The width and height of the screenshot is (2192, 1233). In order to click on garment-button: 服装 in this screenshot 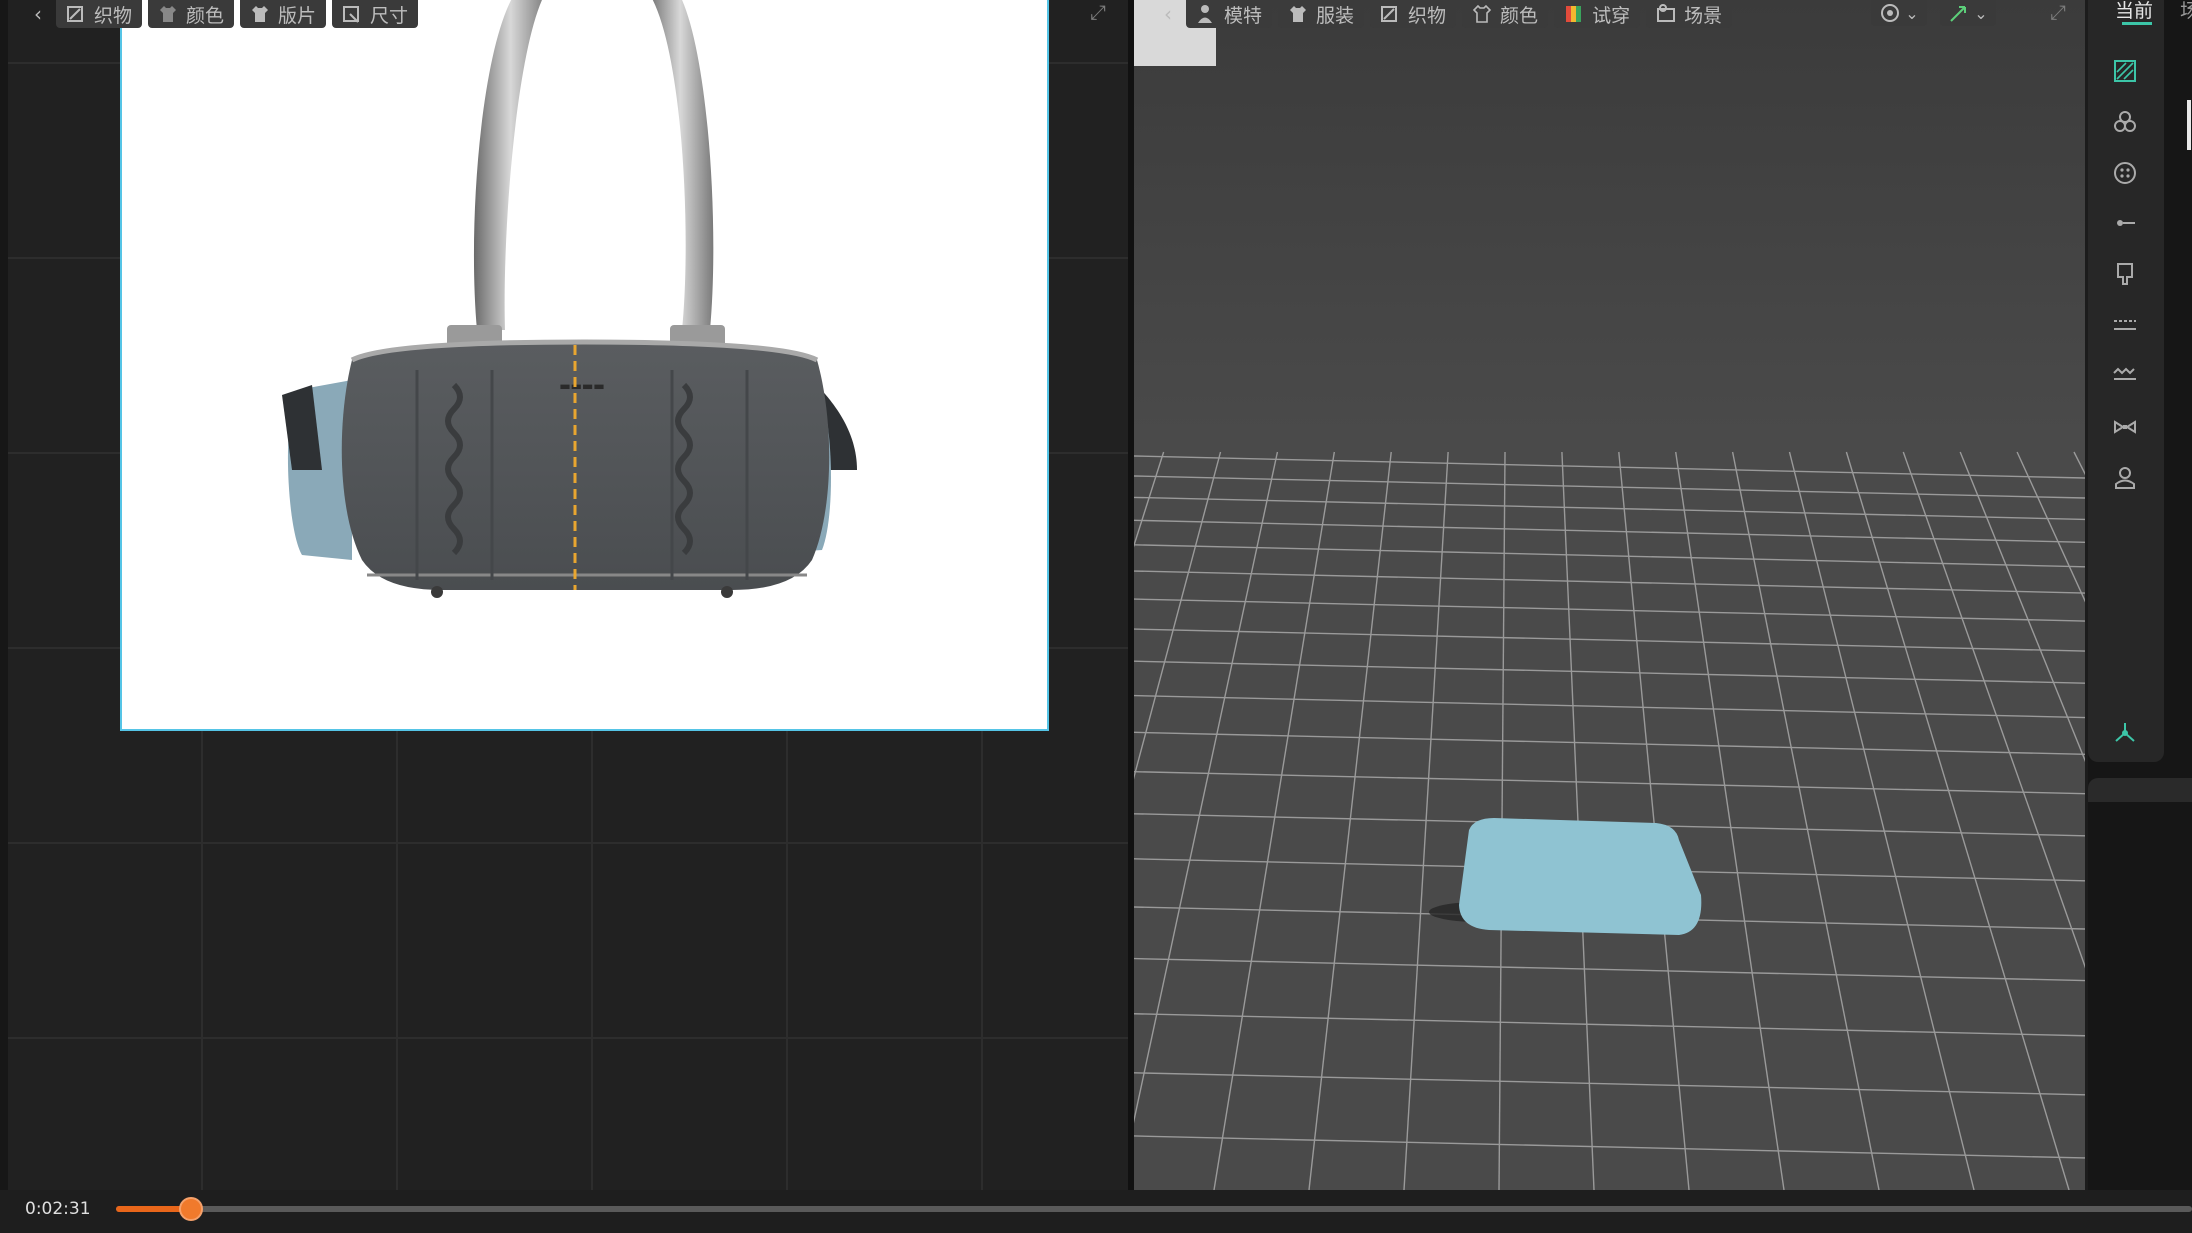, I will do `click(1321, 14)`.